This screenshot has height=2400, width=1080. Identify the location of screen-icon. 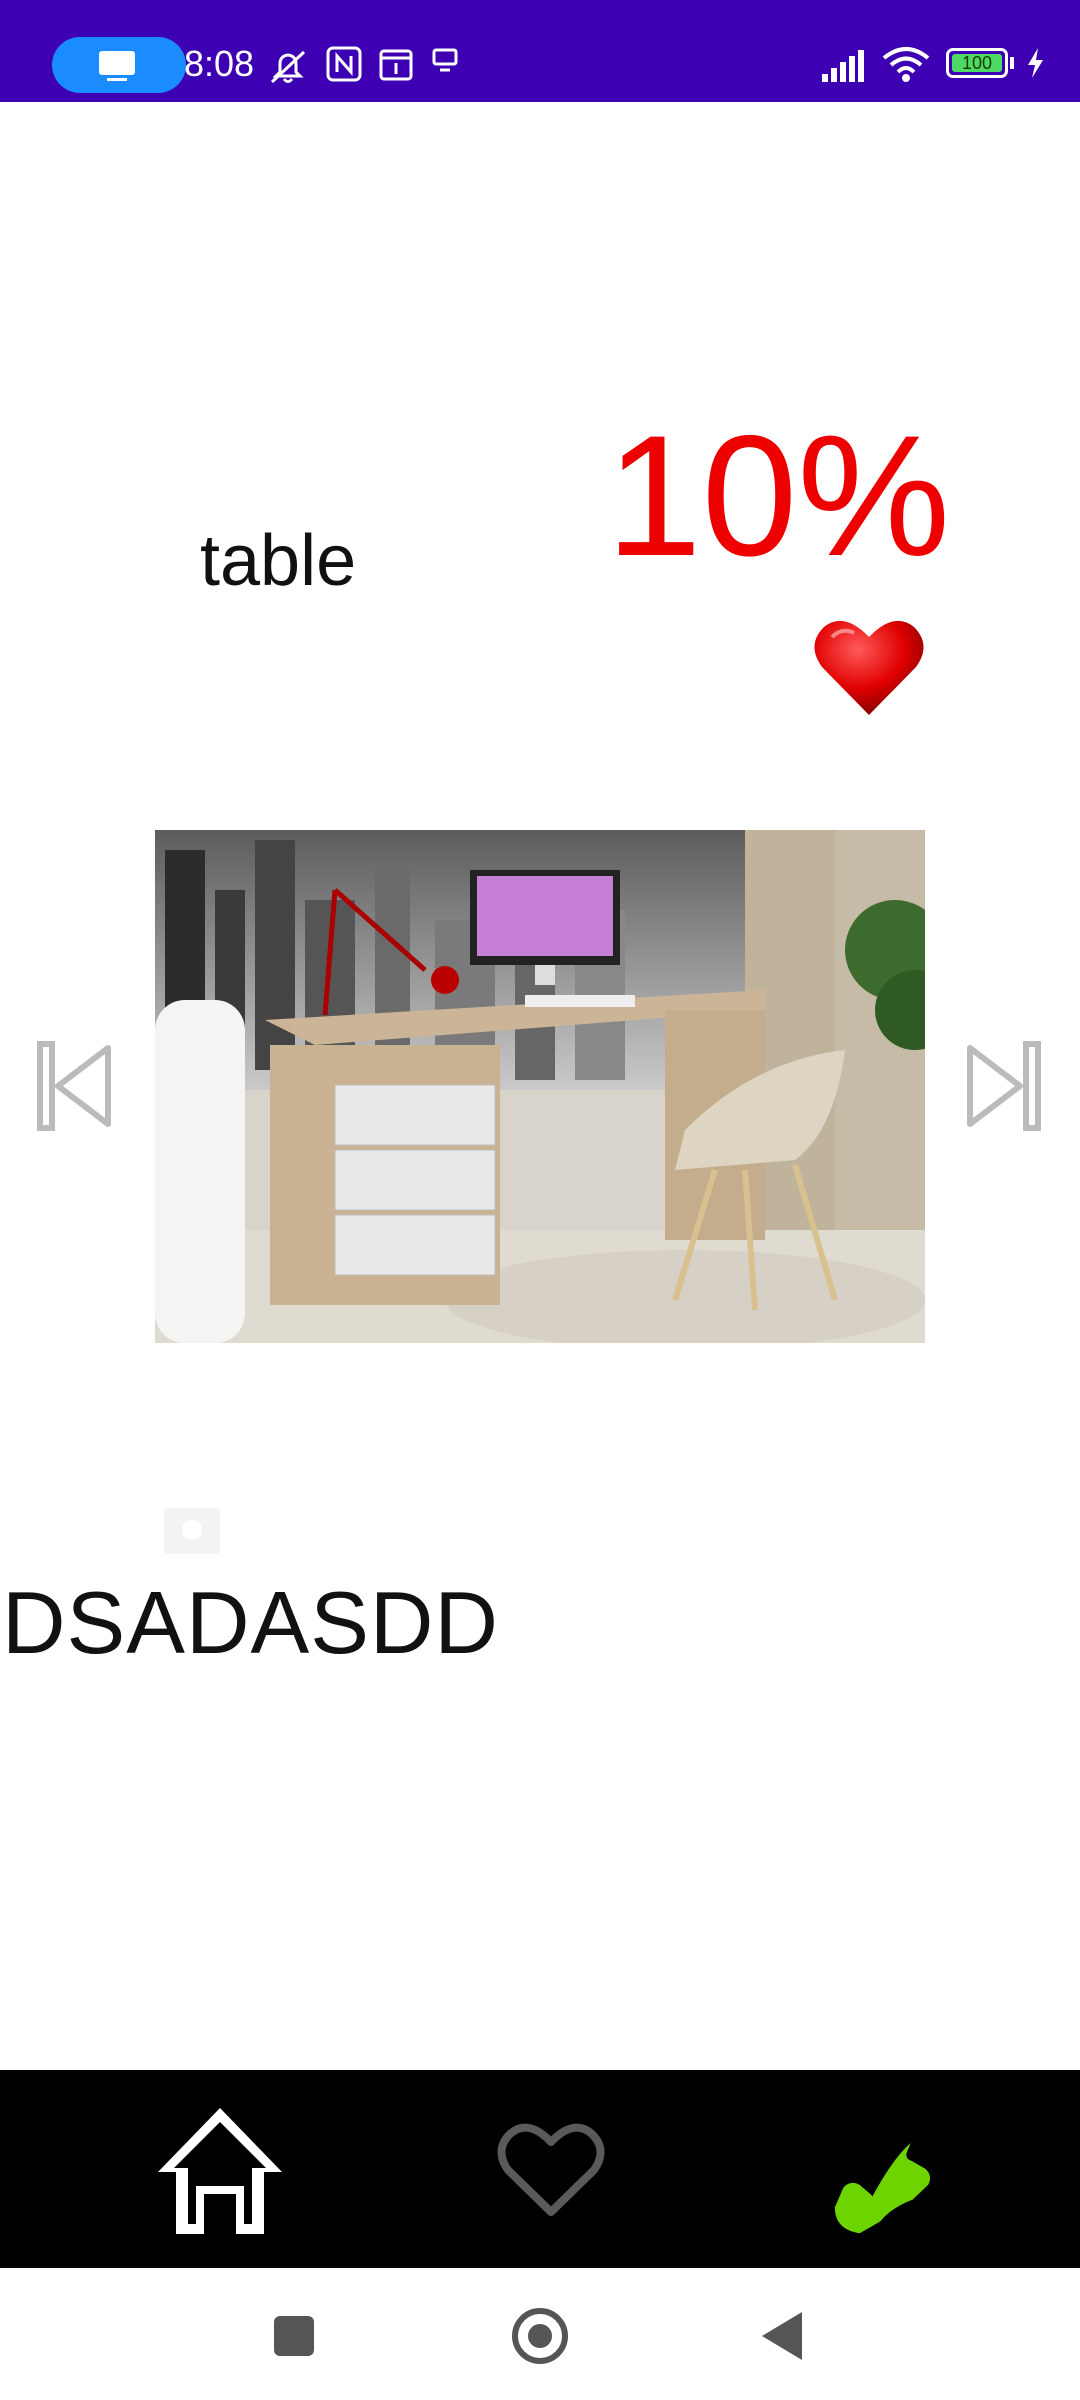
(445, 60).